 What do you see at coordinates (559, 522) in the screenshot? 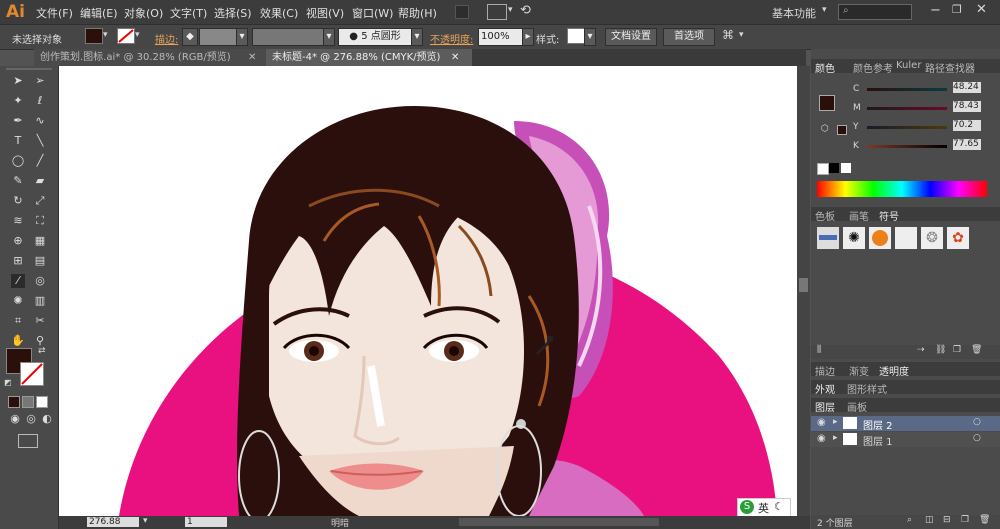
I see `horizontal-scrollbar` at bounding box center [559, 522].